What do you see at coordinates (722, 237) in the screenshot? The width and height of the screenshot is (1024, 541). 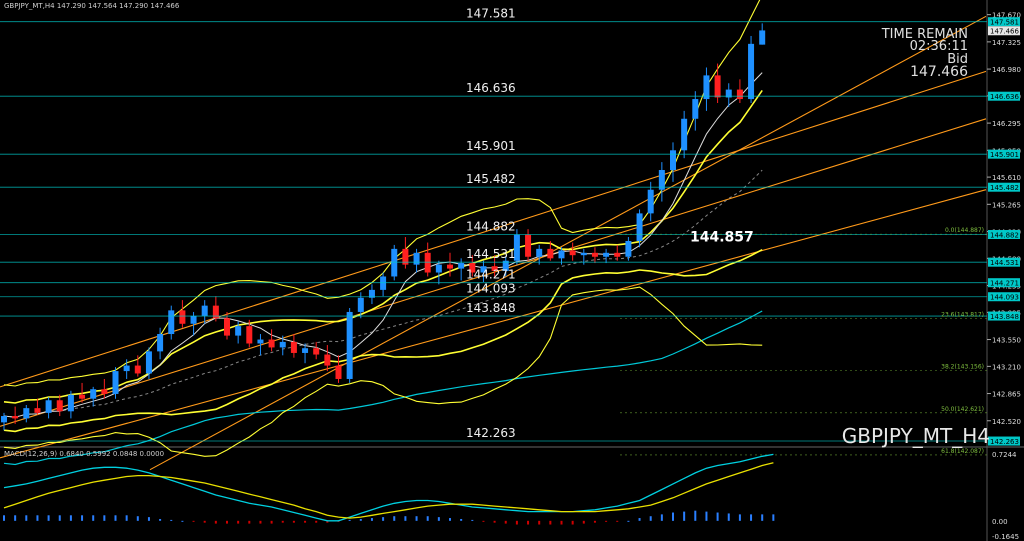 I see `annotation-label: 144.857` at bounding box center [722, 237].